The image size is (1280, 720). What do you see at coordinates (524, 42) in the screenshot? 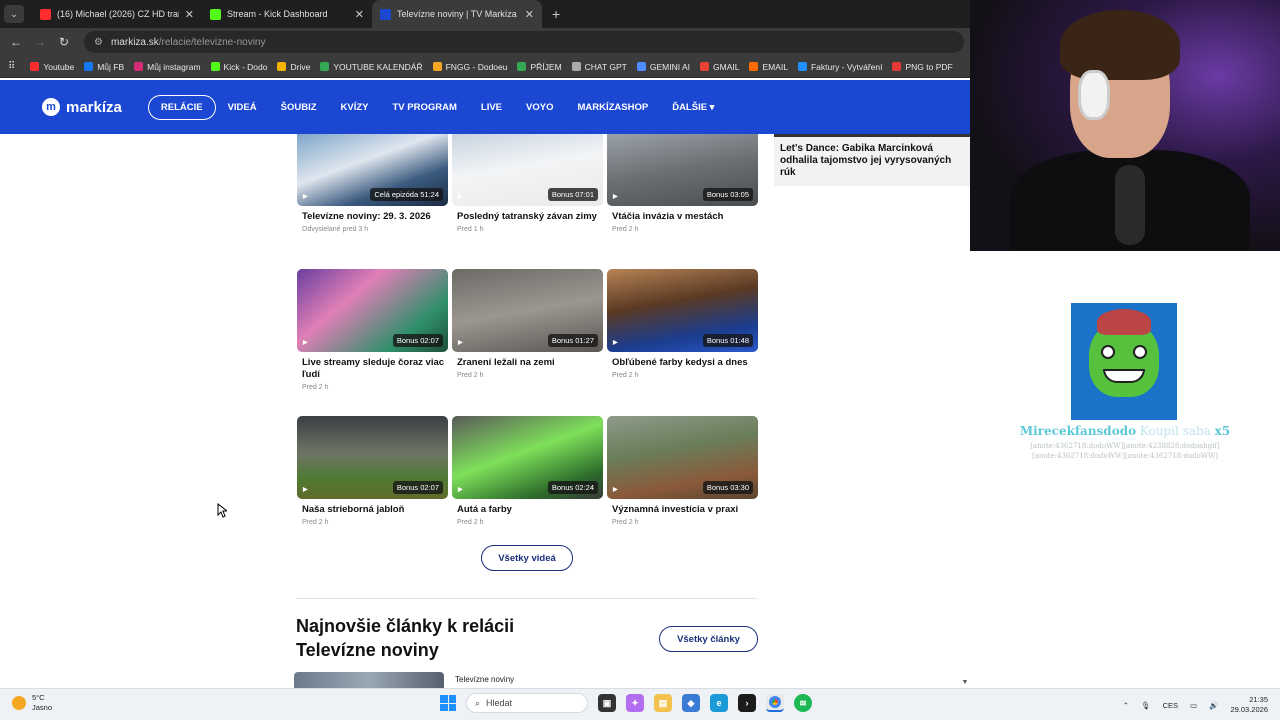
I see `url-field: ⚙ markiza.sk/relacie/televizne-noviny` at bounding box center [524, 42].